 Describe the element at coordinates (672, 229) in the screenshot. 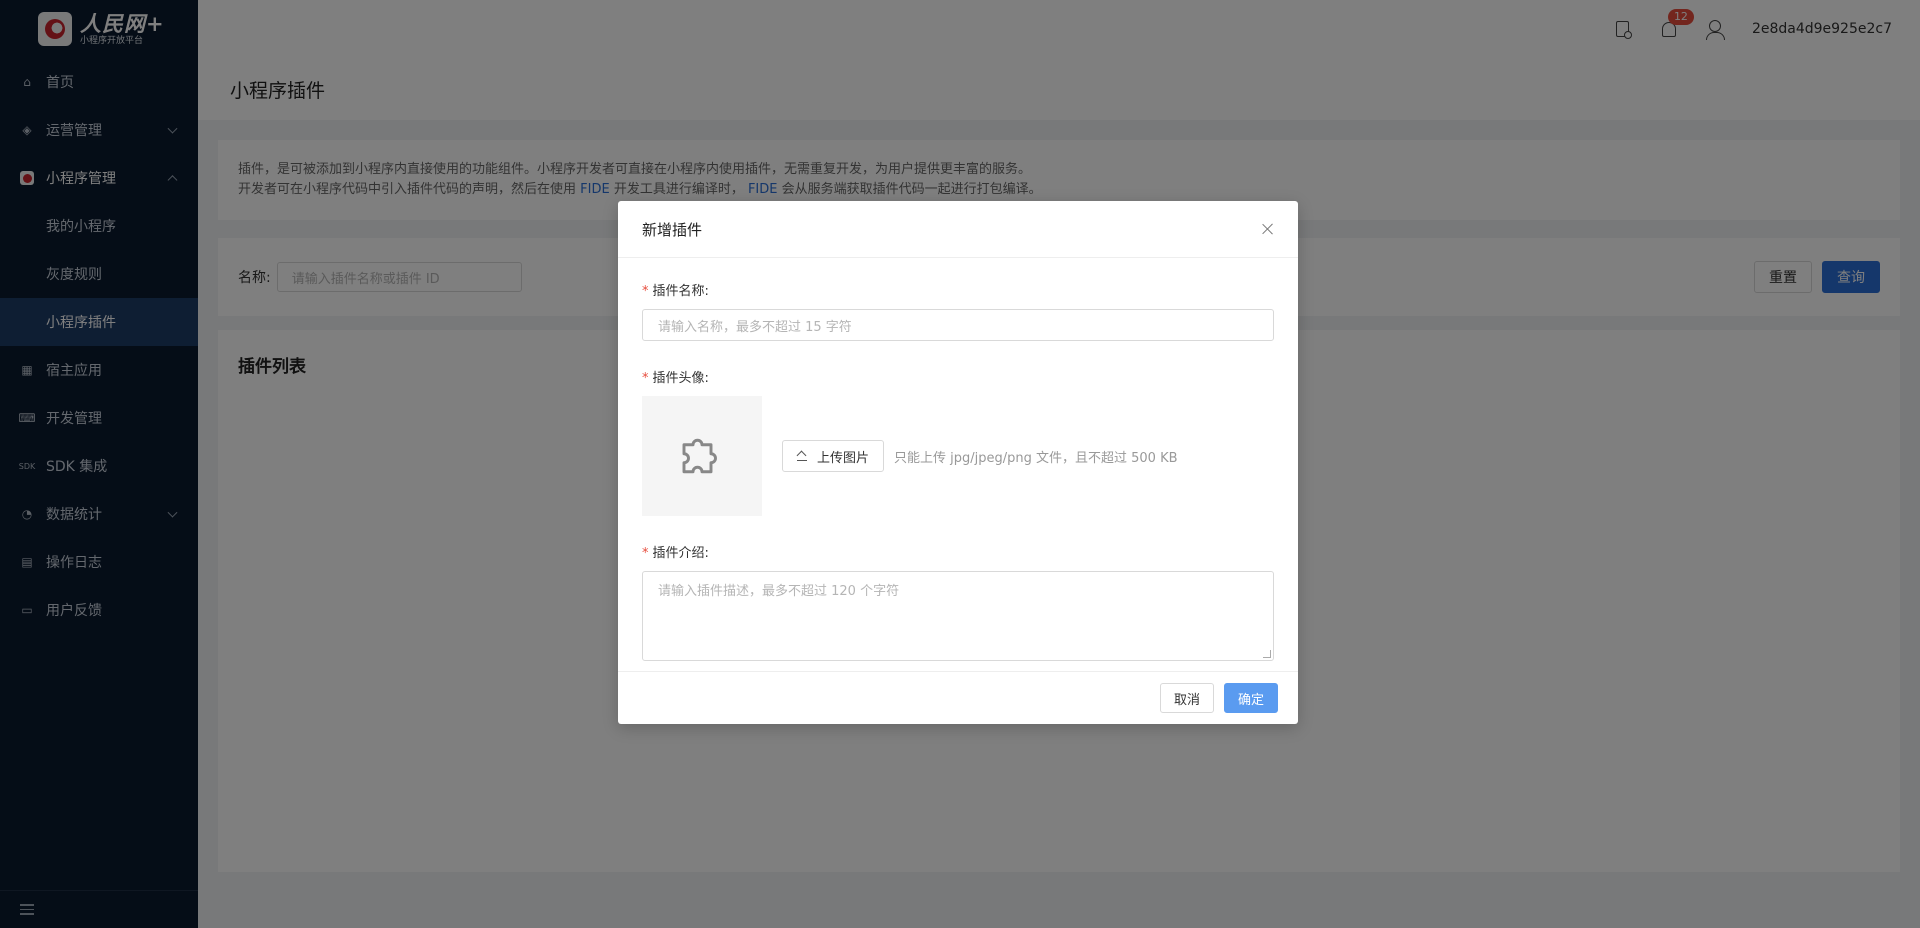

I see `dialog-title: 新增插件` at that location.